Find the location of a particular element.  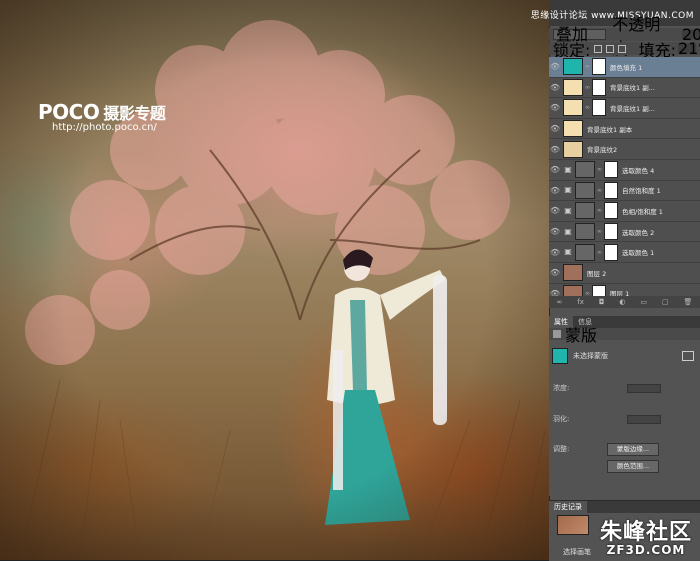

layer-row: 👁 ▣ ∞ 选取颜色 2 is located at coordinates (624, 232).